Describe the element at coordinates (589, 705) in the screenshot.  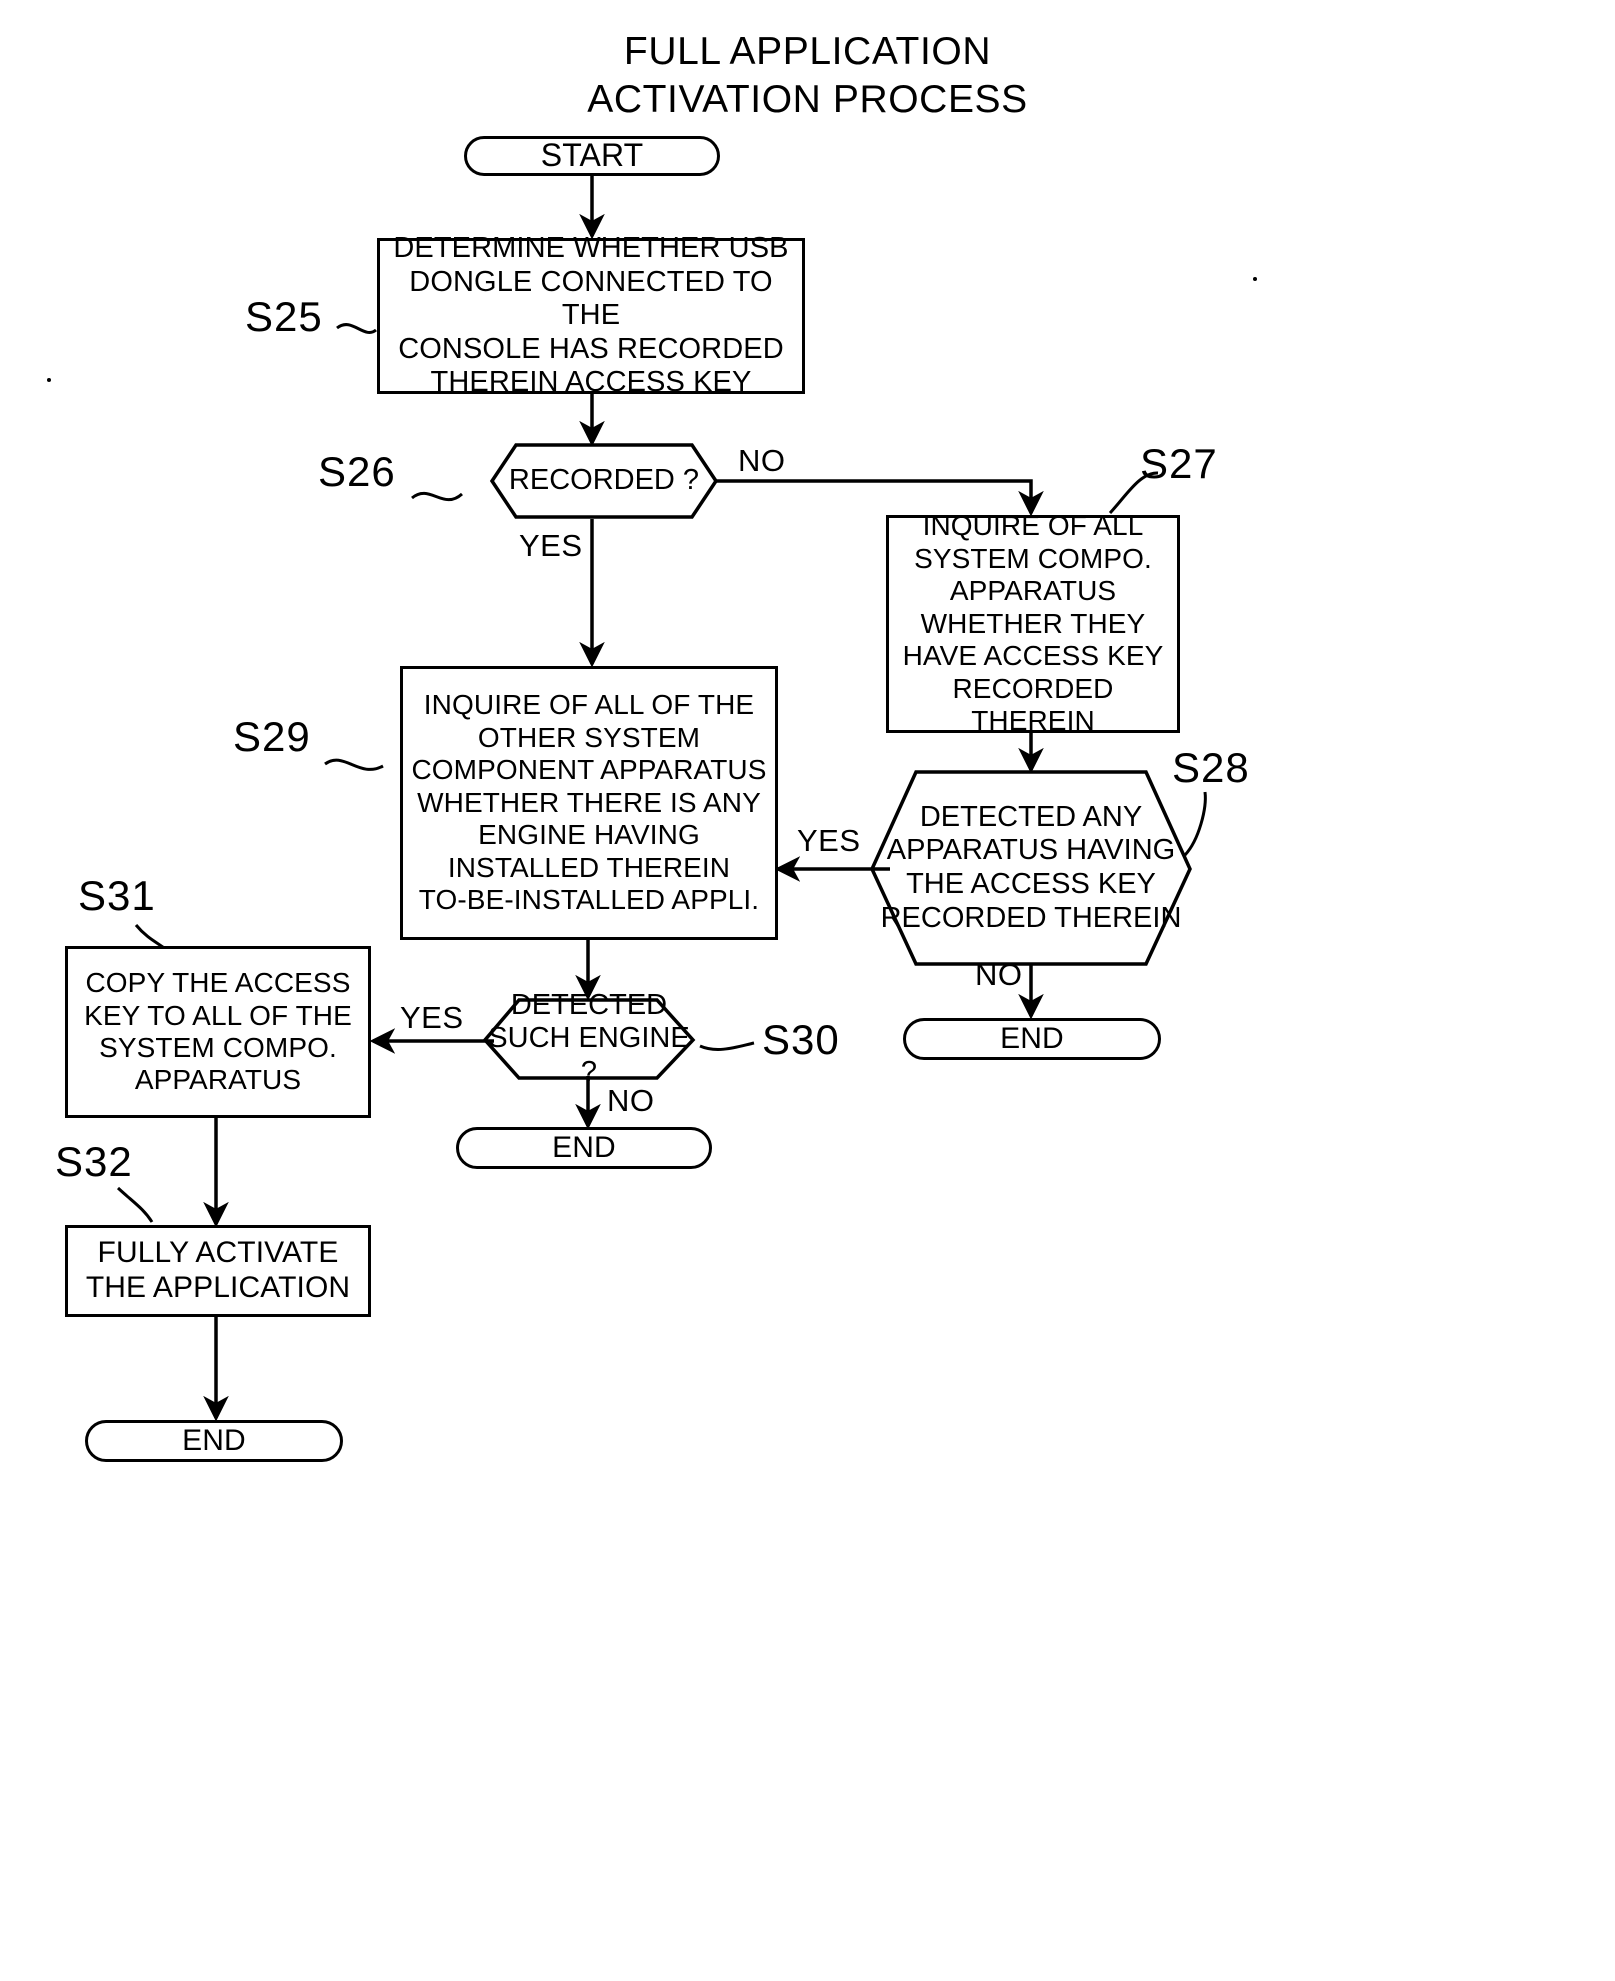
I see `node-s29-line-1: INQUIRE OF ALL OF THE` at that location.